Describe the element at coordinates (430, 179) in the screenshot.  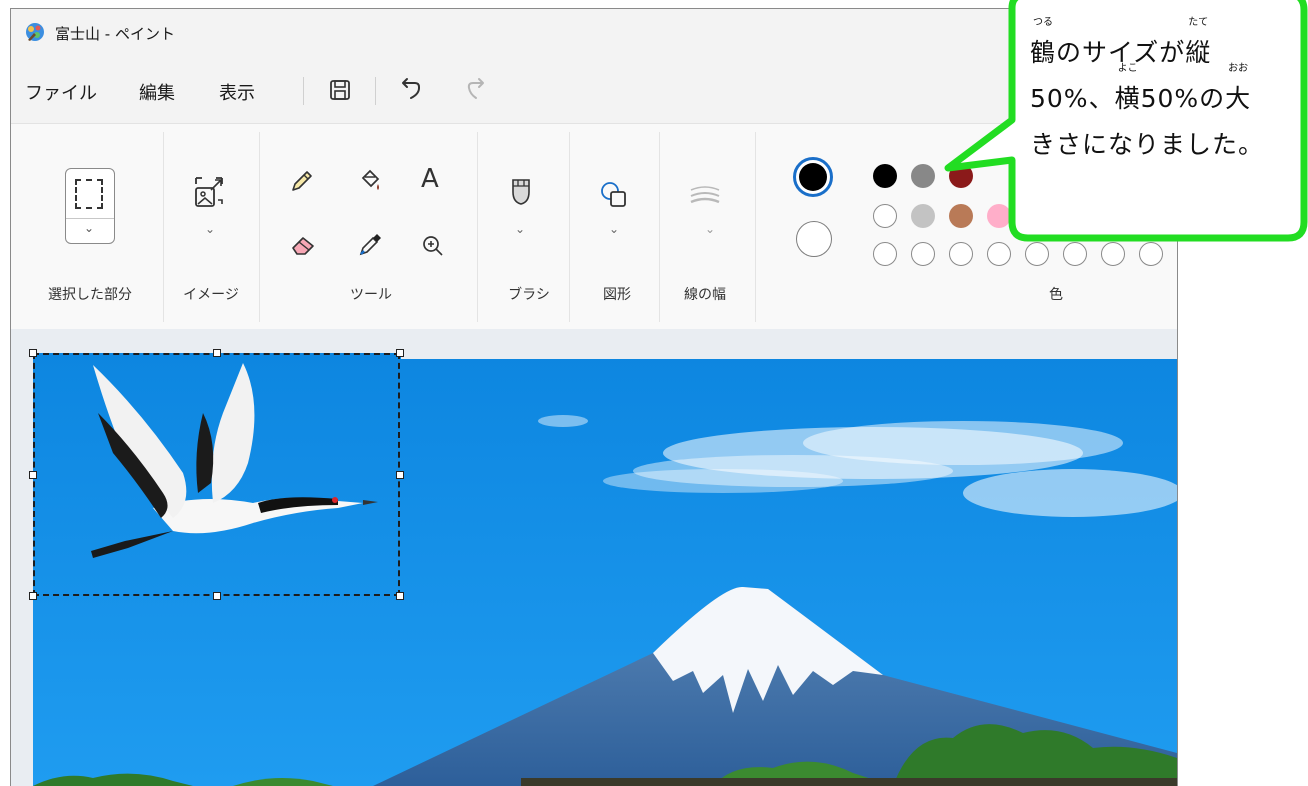
I see `text-icon: A` at that location.